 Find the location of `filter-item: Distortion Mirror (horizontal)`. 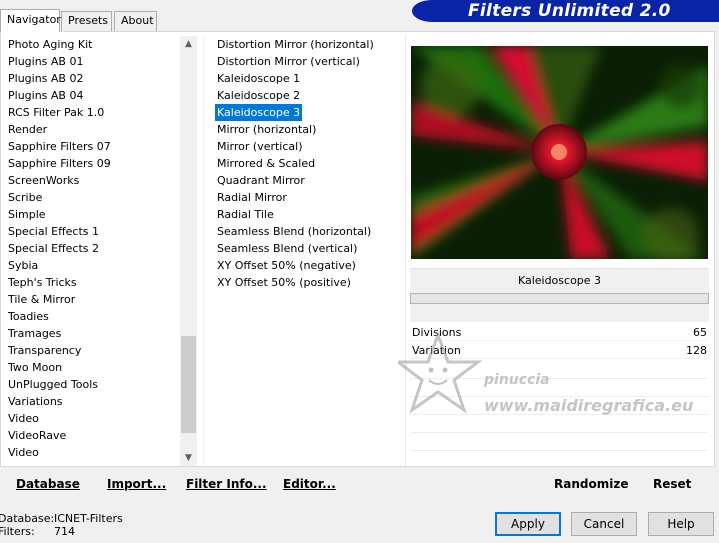

filter-item: Distortion Mirror (horizontal) is located at coordinates (295, 44).